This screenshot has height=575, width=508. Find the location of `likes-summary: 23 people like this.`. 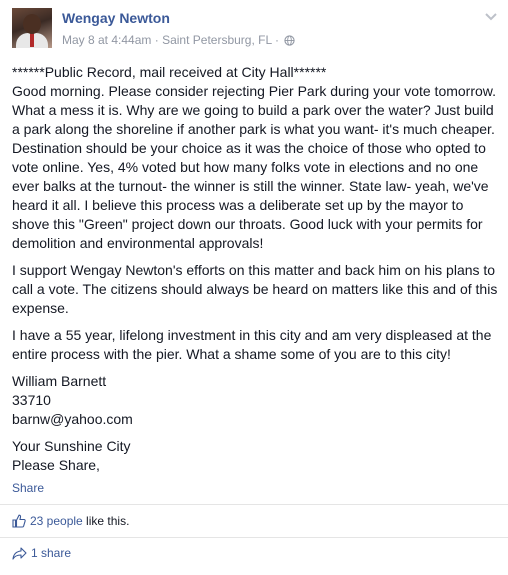

likes-summary: 23 people like this. is located at coordinates (70, 521).